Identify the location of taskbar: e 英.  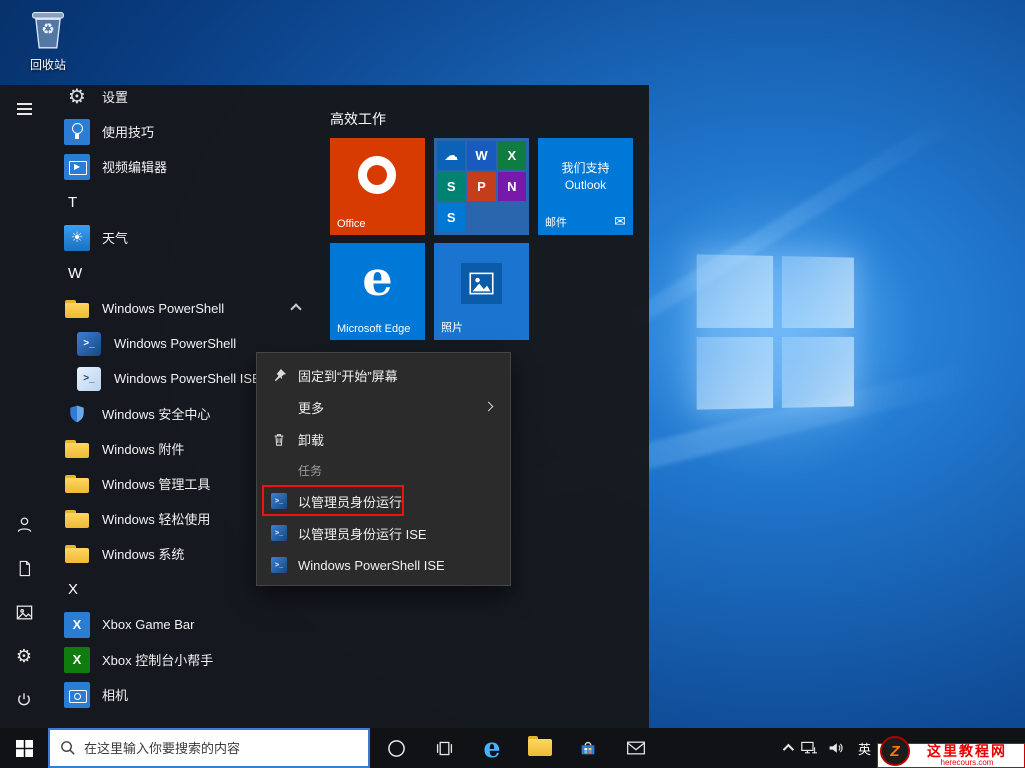
(512, 748).